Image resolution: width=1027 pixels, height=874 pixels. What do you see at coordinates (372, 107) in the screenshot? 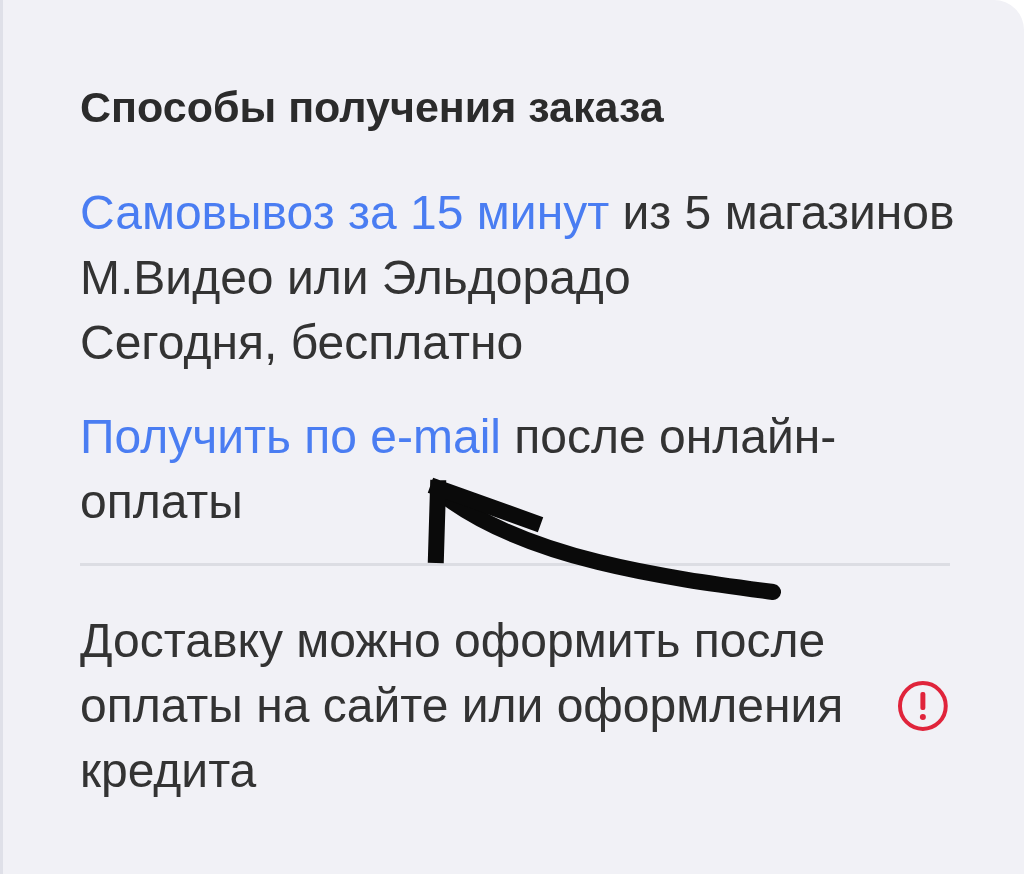
I see `section-title: Способы получения заказа` at bounding box center [372, 107].